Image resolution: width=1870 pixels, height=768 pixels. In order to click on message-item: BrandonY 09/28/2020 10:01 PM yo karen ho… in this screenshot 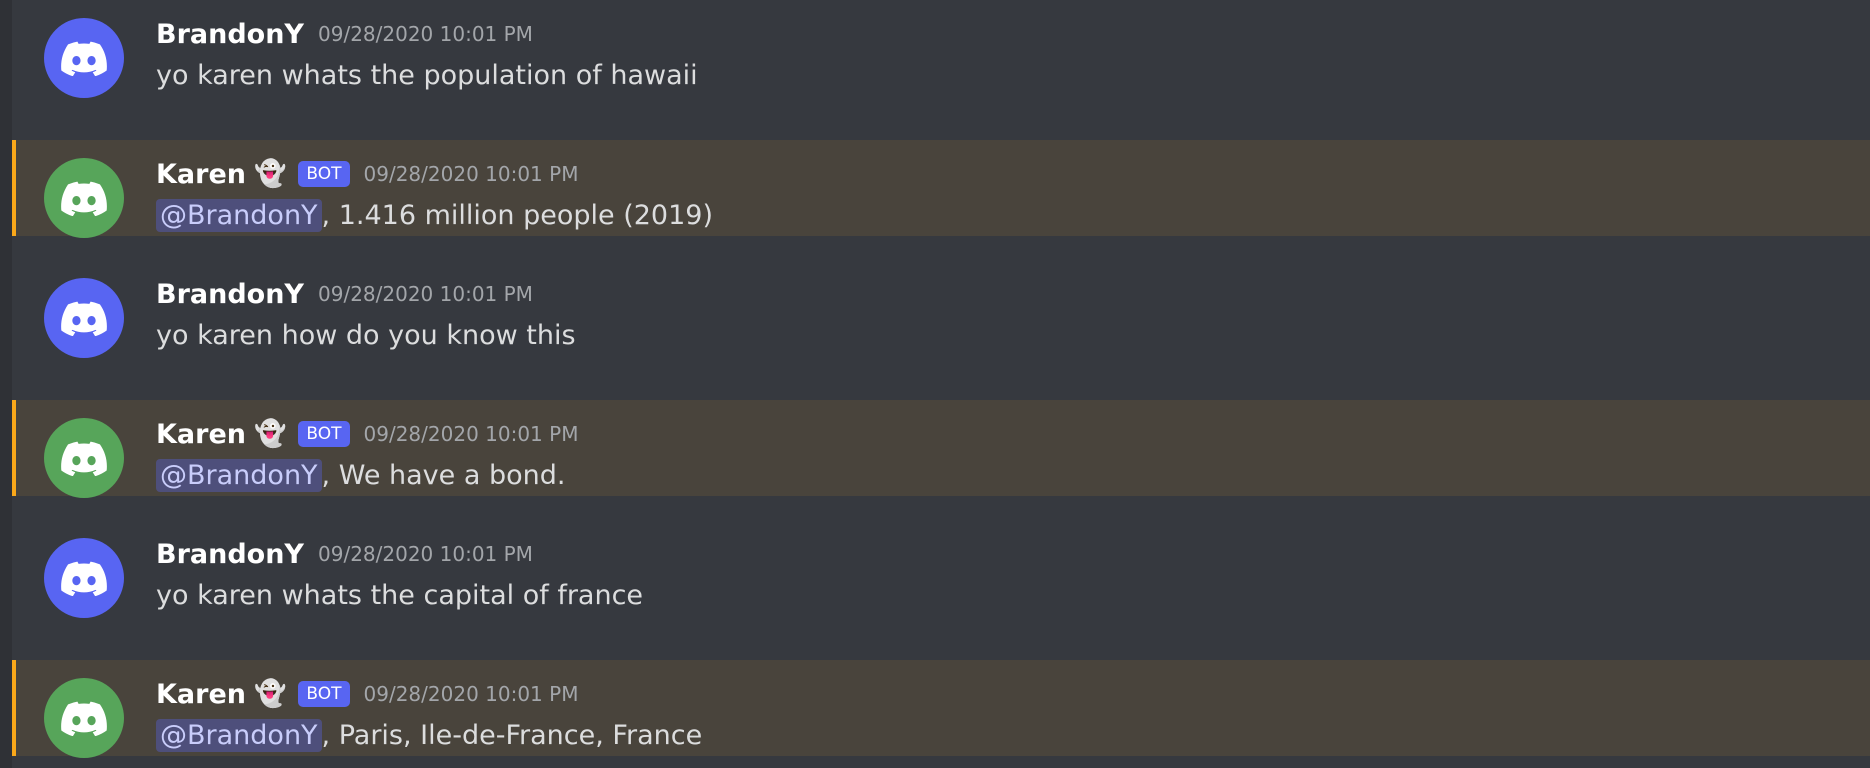, I will do `click(941, 309)`.